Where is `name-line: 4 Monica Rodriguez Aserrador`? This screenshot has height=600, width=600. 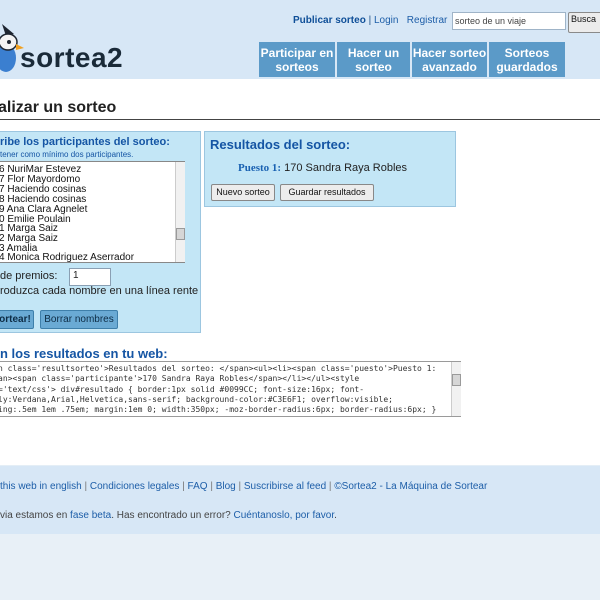
name-line: 4 Monica Rodriguez Aserrador is located at coordinates (67, 257).